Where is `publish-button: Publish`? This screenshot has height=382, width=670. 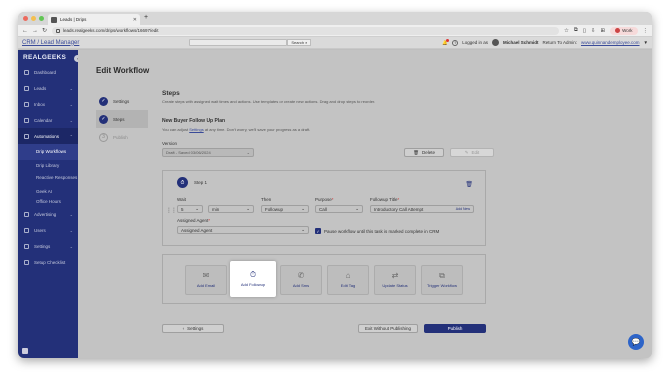
publish-button: Publish is located at coordinates (455, 328).